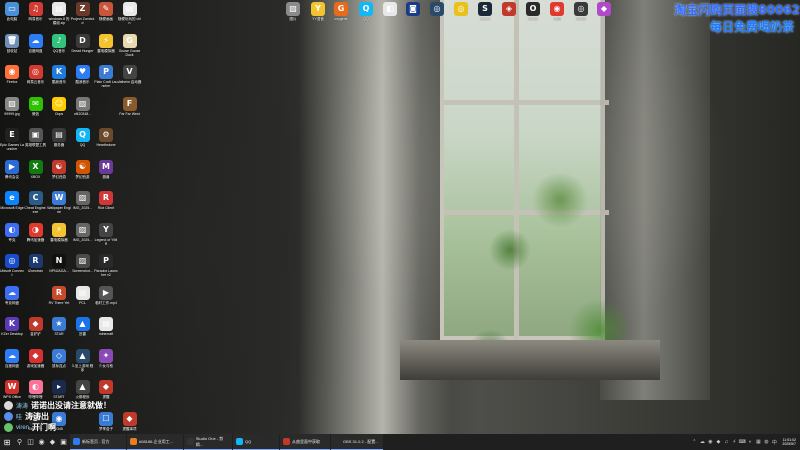 This screenshot has width=800, height=450. What do you see at coordinates (83, 76) in the screenshot?
I see `left_icons-icon: ♥ 酷我音乐` at bounding box center [83, 76].